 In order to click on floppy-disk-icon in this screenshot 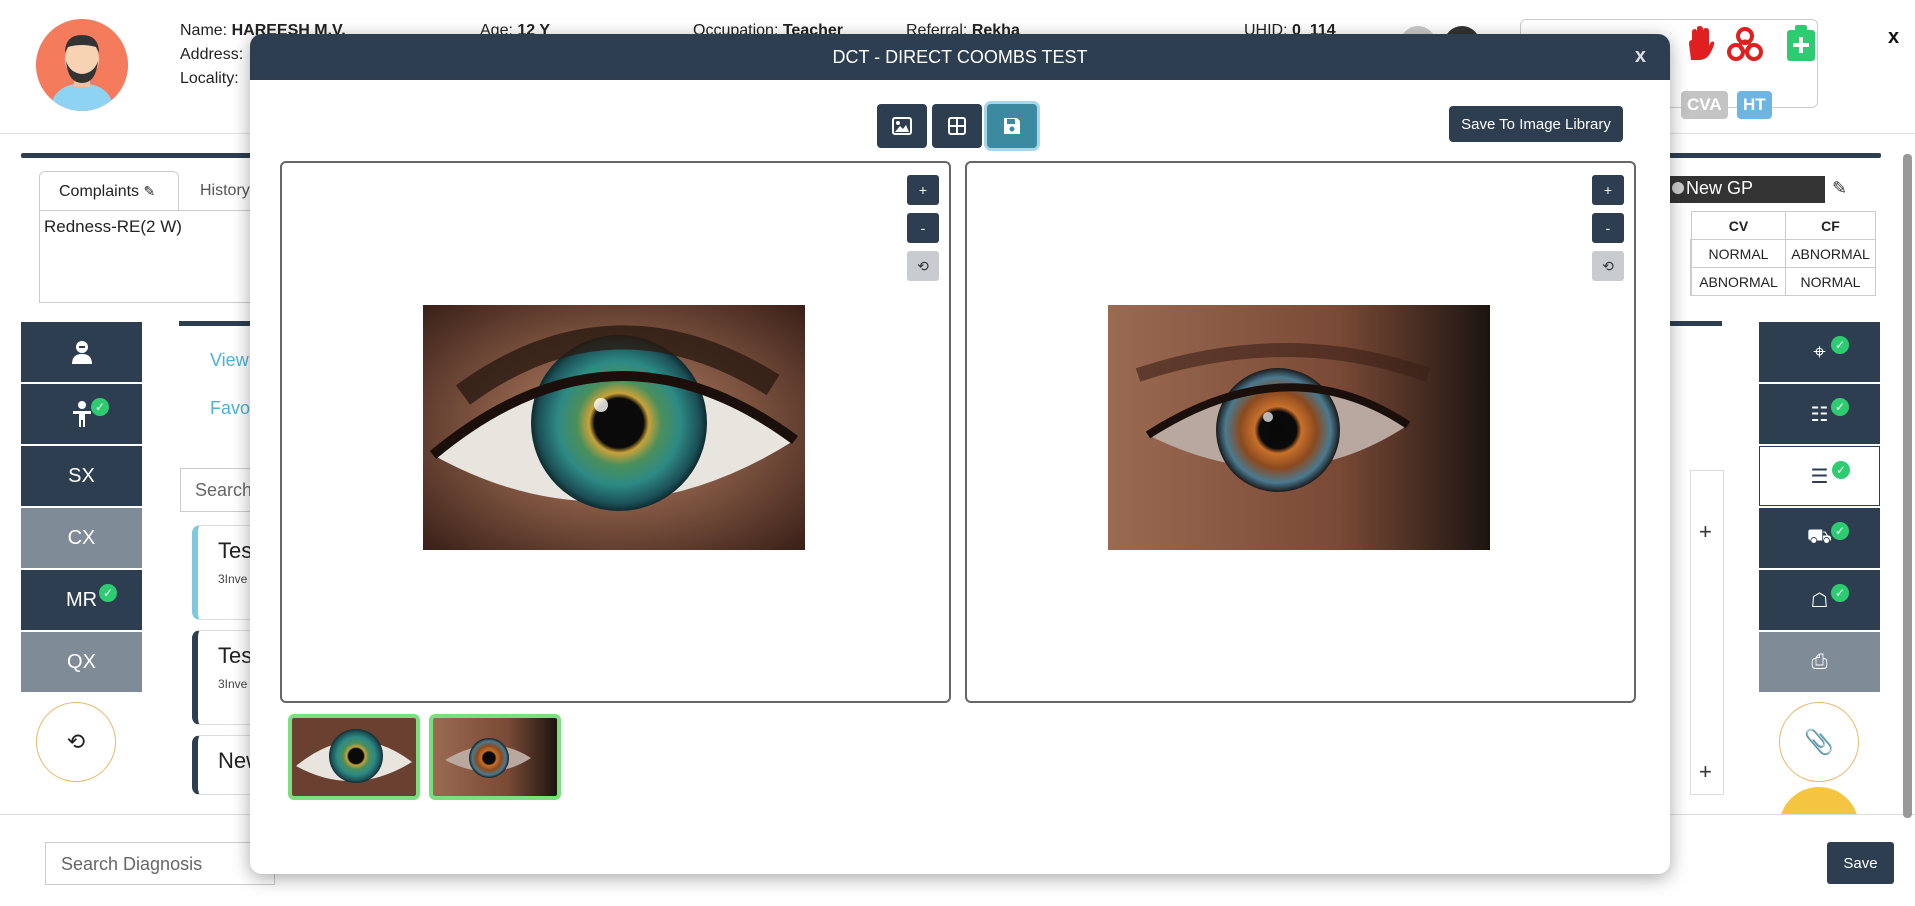, I will do `click(1012, 126)`.